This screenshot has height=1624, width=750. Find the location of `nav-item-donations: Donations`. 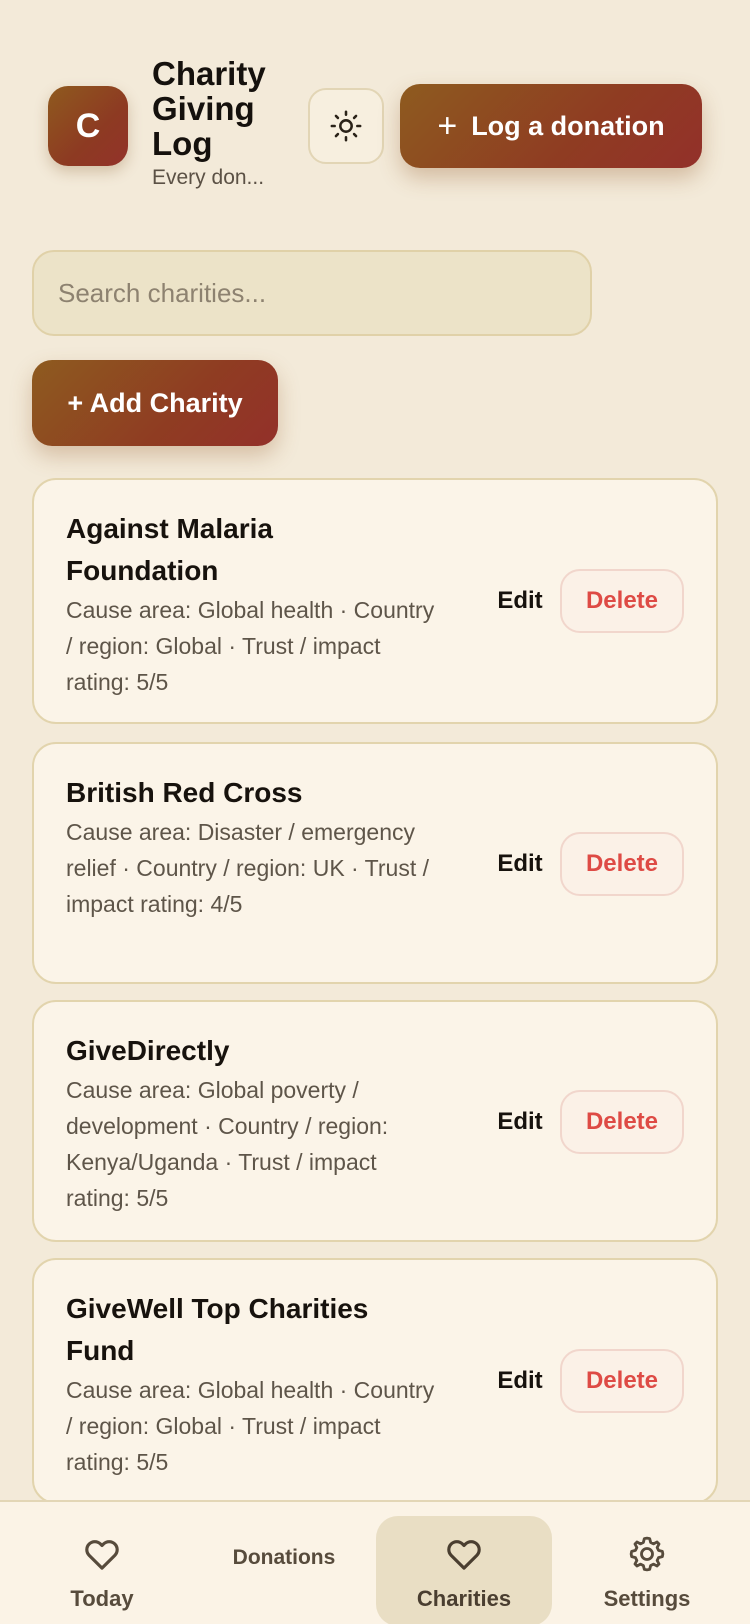

nav-item-donations: Donations is located at coordinates (284, 1570).